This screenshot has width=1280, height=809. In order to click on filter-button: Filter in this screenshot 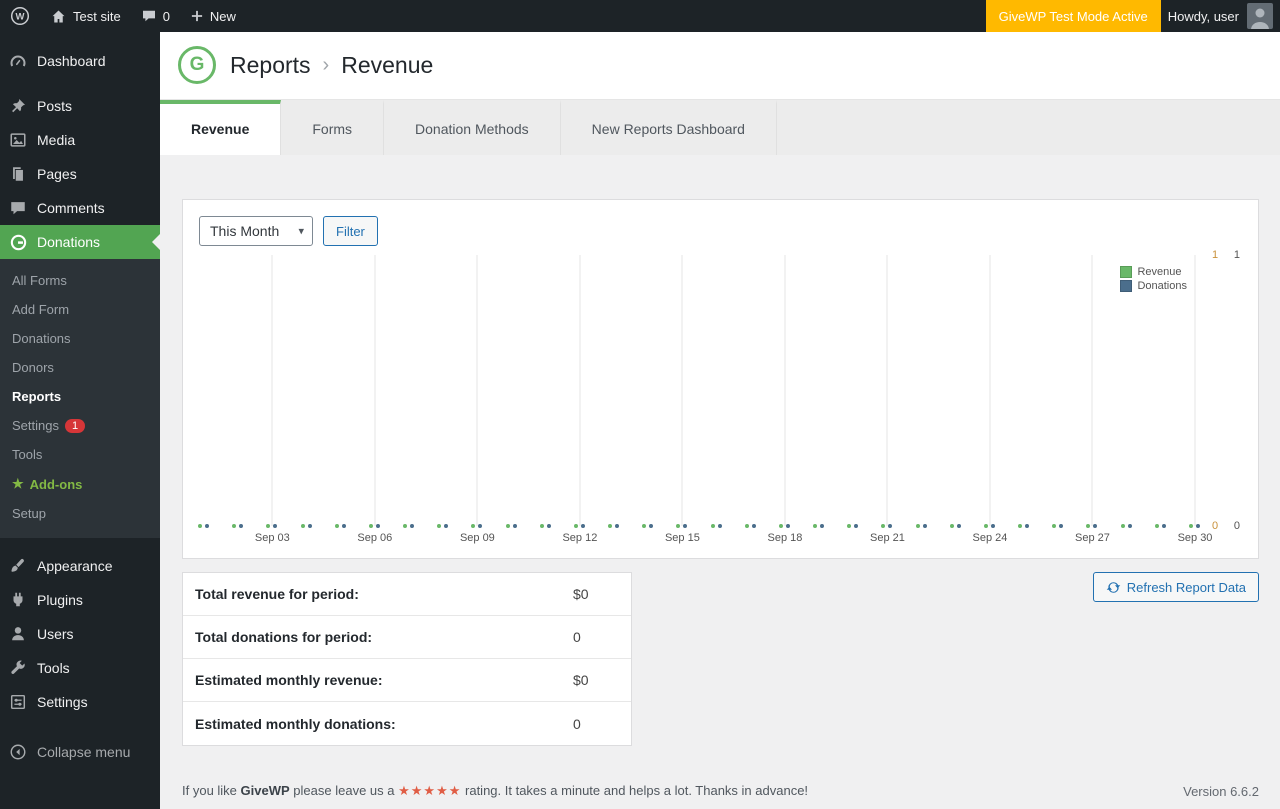, I will do `click(350, 231)`.